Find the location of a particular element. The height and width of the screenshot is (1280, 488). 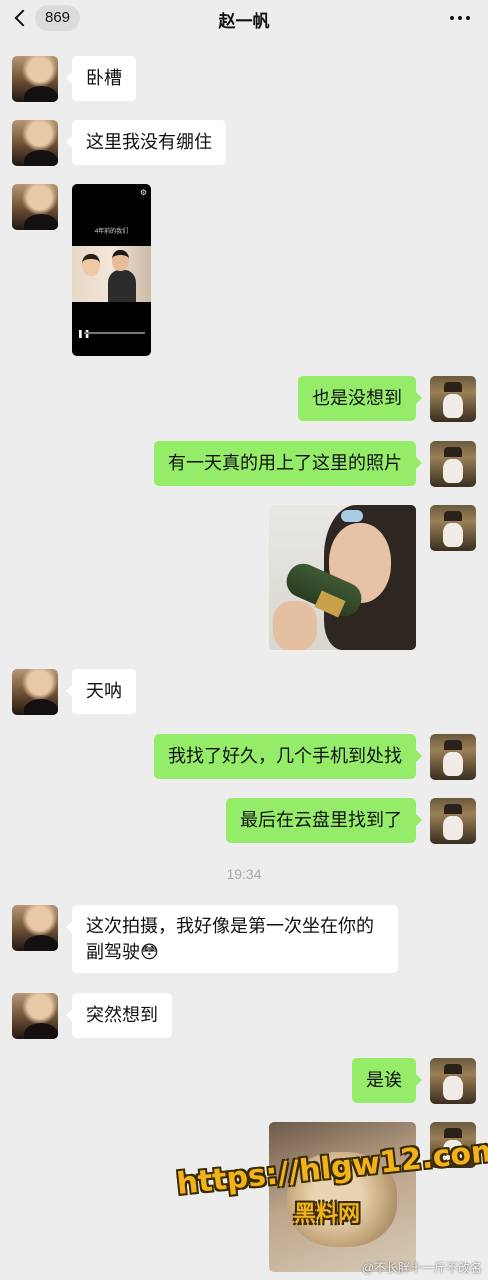

message-bubble-sent: 也是没想到 is located at coordinates (360, 398).